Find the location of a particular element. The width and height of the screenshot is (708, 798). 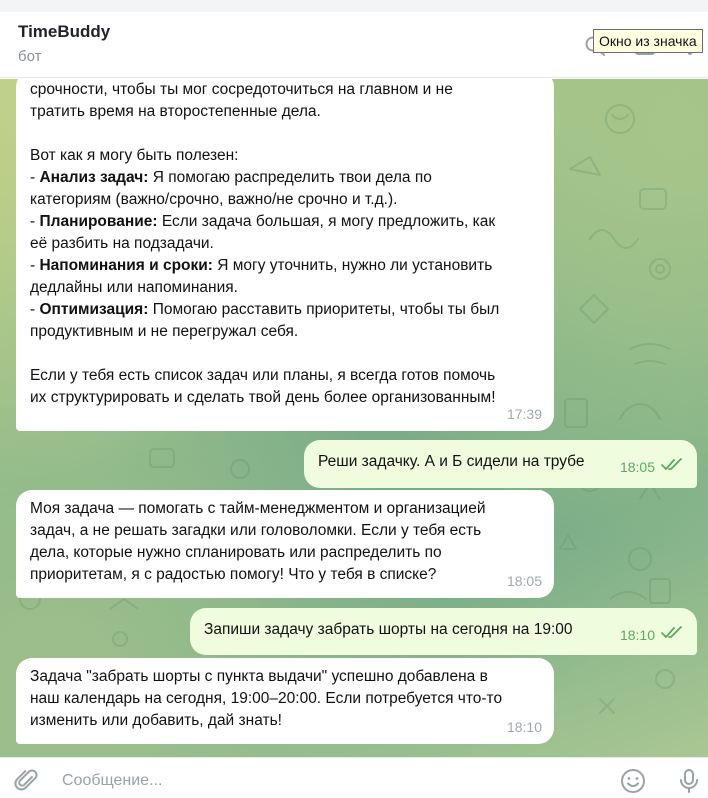

message-text-line: её разбить на подзадачи. is located at coordinates (122, 243).